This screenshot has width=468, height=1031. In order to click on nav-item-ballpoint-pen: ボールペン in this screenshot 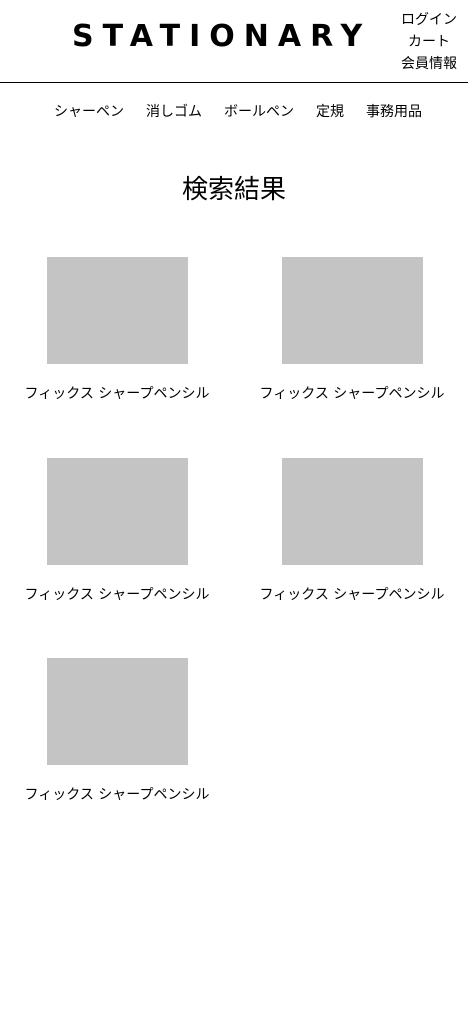, I will do `click(259, 112)`.